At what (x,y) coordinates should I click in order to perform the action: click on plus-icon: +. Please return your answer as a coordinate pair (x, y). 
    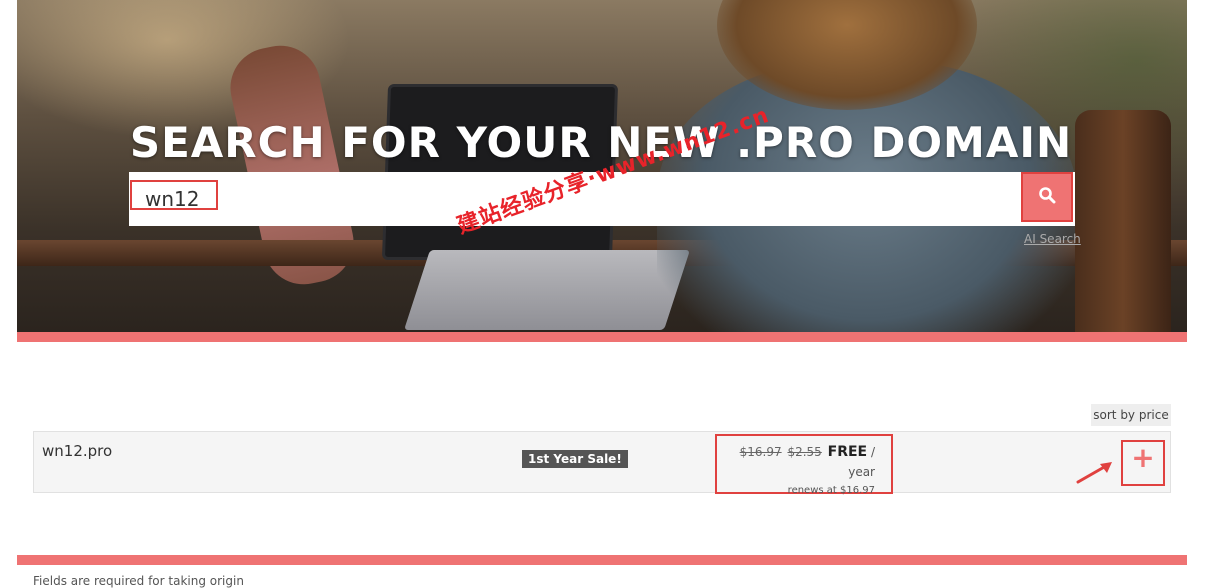
    Looking at the image, I should click on (1143, 457).